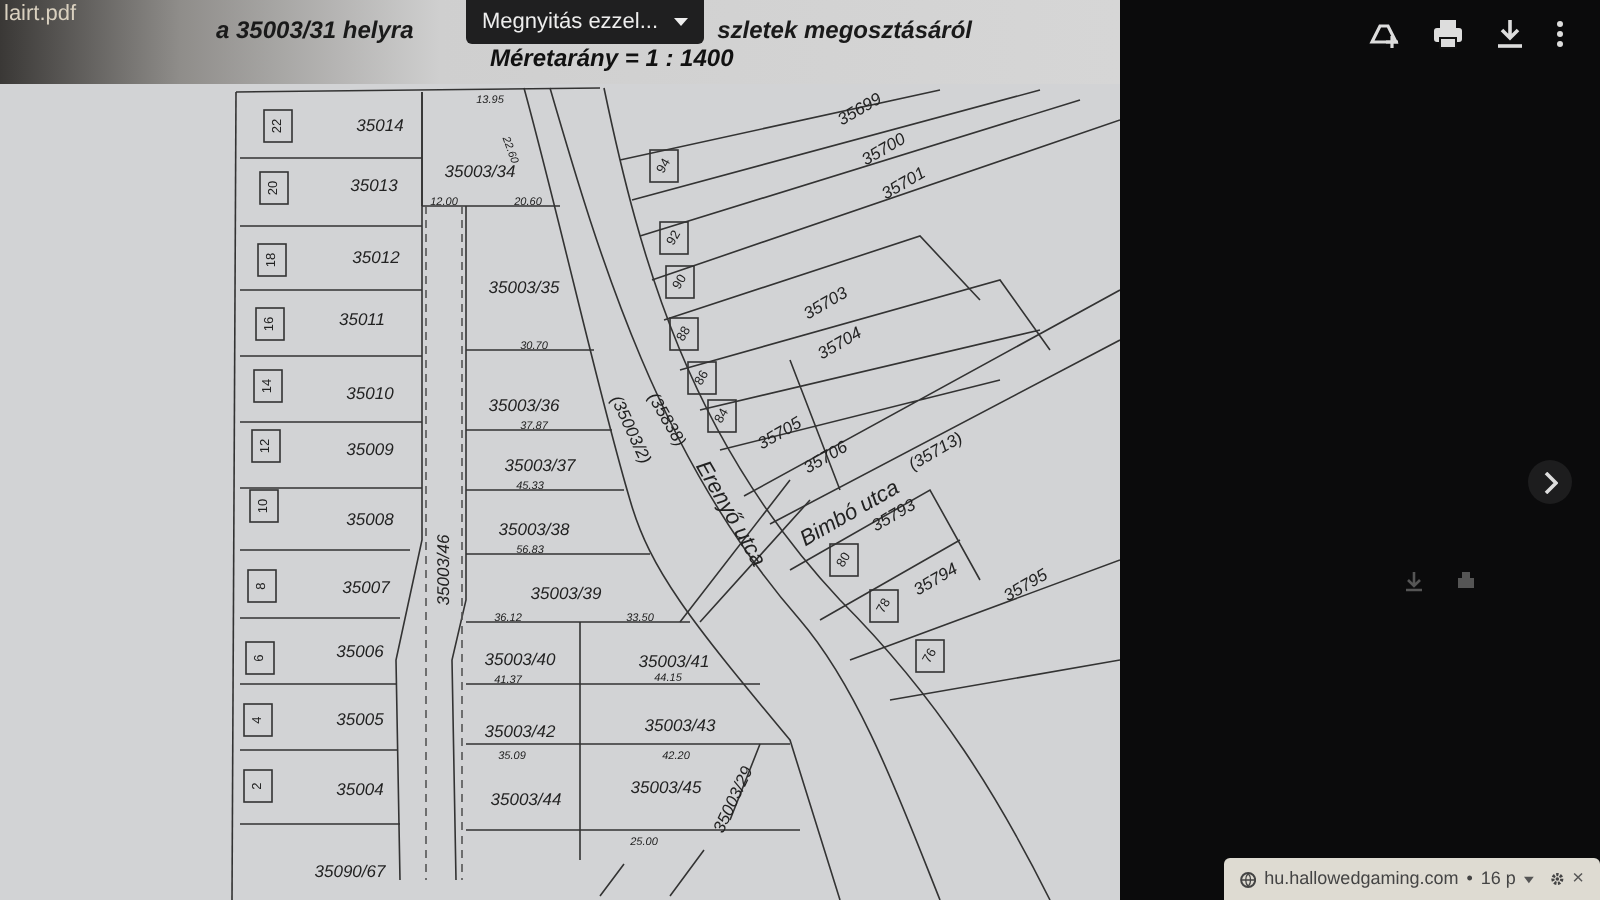 This screenshot has height=900, width=1600. I want to click on parcel-number: 35011, so click(362, 318).